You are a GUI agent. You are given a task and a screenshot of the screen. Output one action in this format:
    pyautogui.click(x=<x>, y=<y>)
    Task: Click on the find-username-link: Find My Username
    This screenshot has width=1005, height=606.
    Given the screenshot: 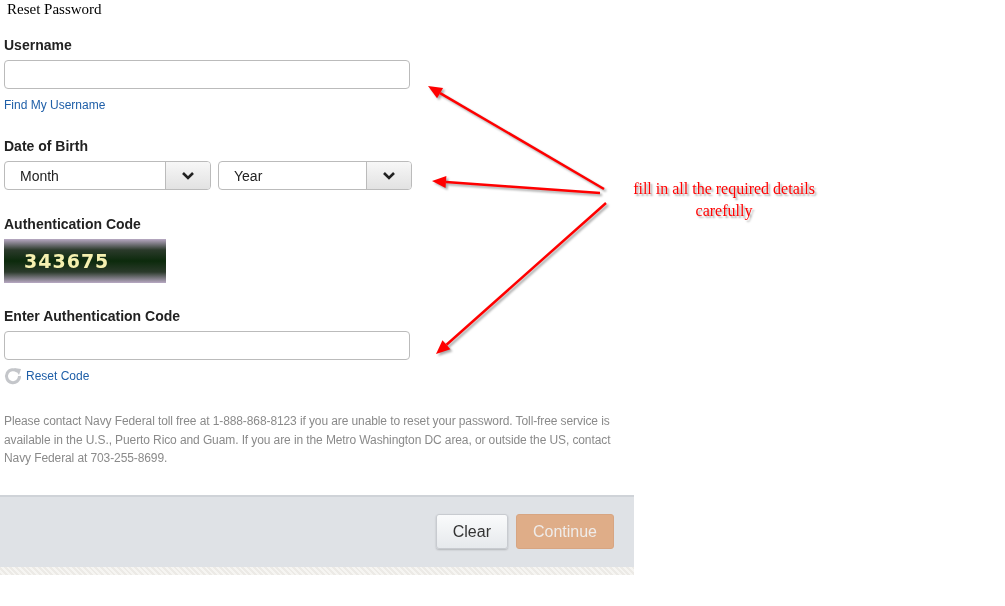 What is the action you would take?
    pyautogui.click(x=55, y=105)
    